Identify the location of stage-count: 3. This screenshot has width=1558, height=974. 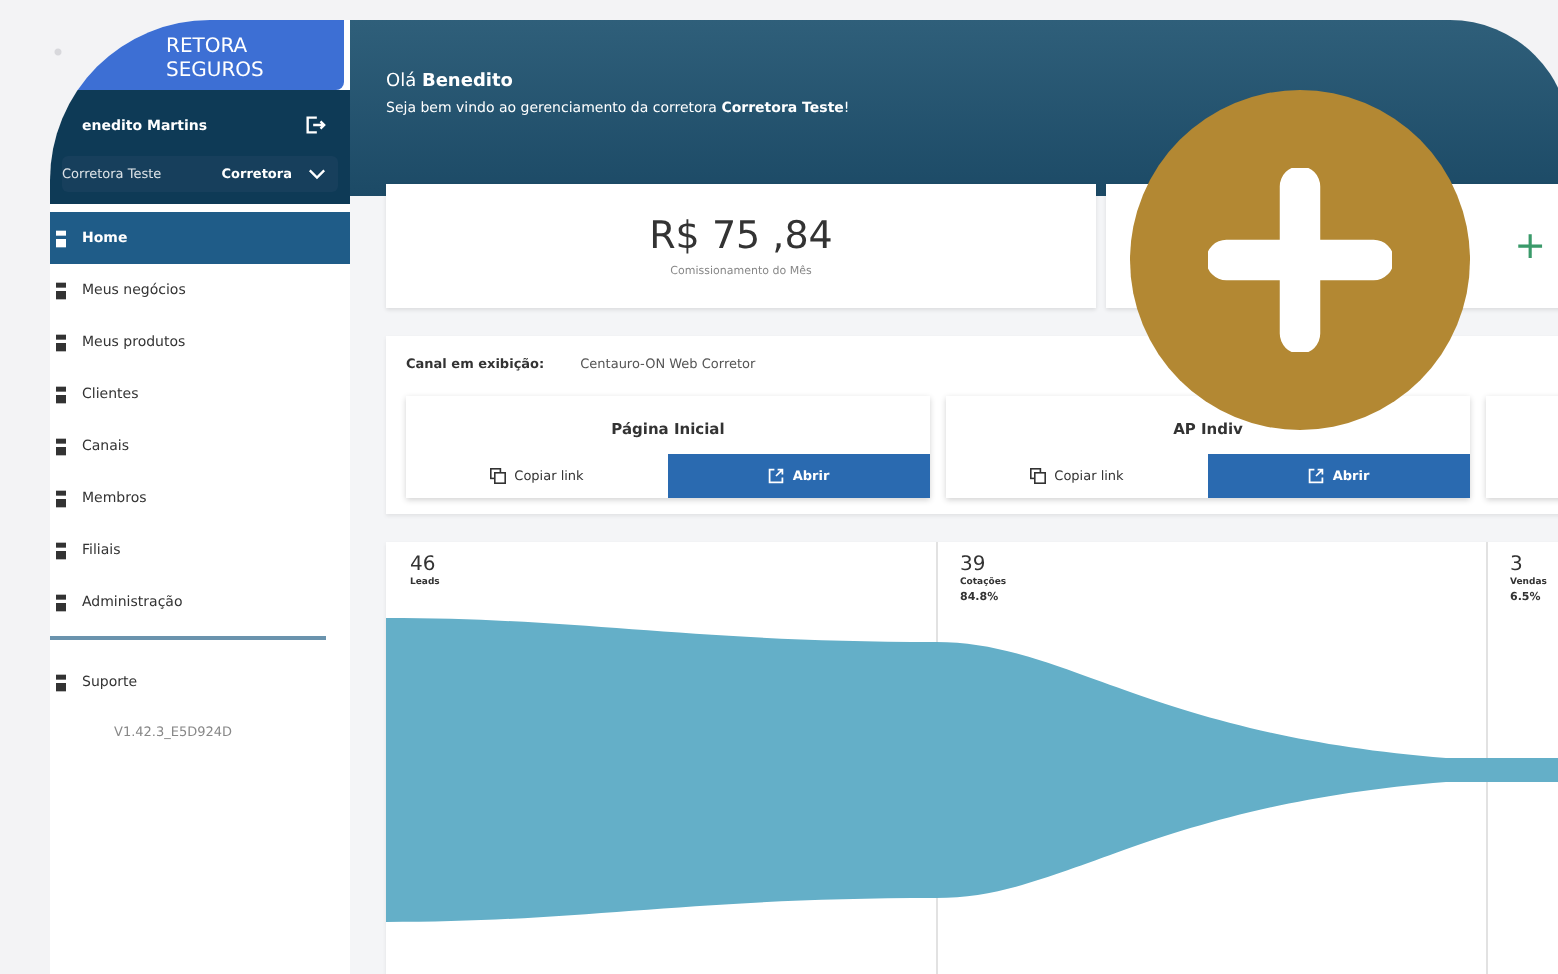
(1517, 565).